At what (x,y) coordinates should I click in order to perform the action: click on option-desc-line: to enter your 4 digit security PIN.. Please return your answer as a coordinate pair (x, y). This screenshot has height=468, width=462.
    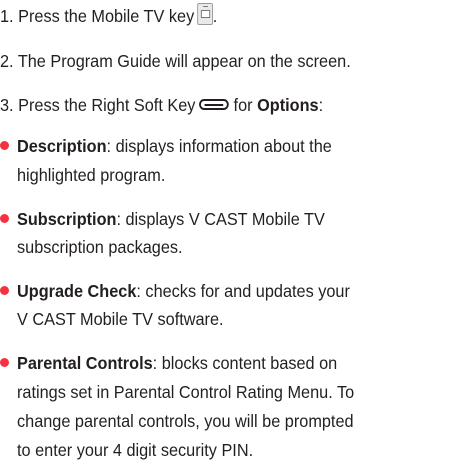
    Looking at the image, I should click on (135, 450).